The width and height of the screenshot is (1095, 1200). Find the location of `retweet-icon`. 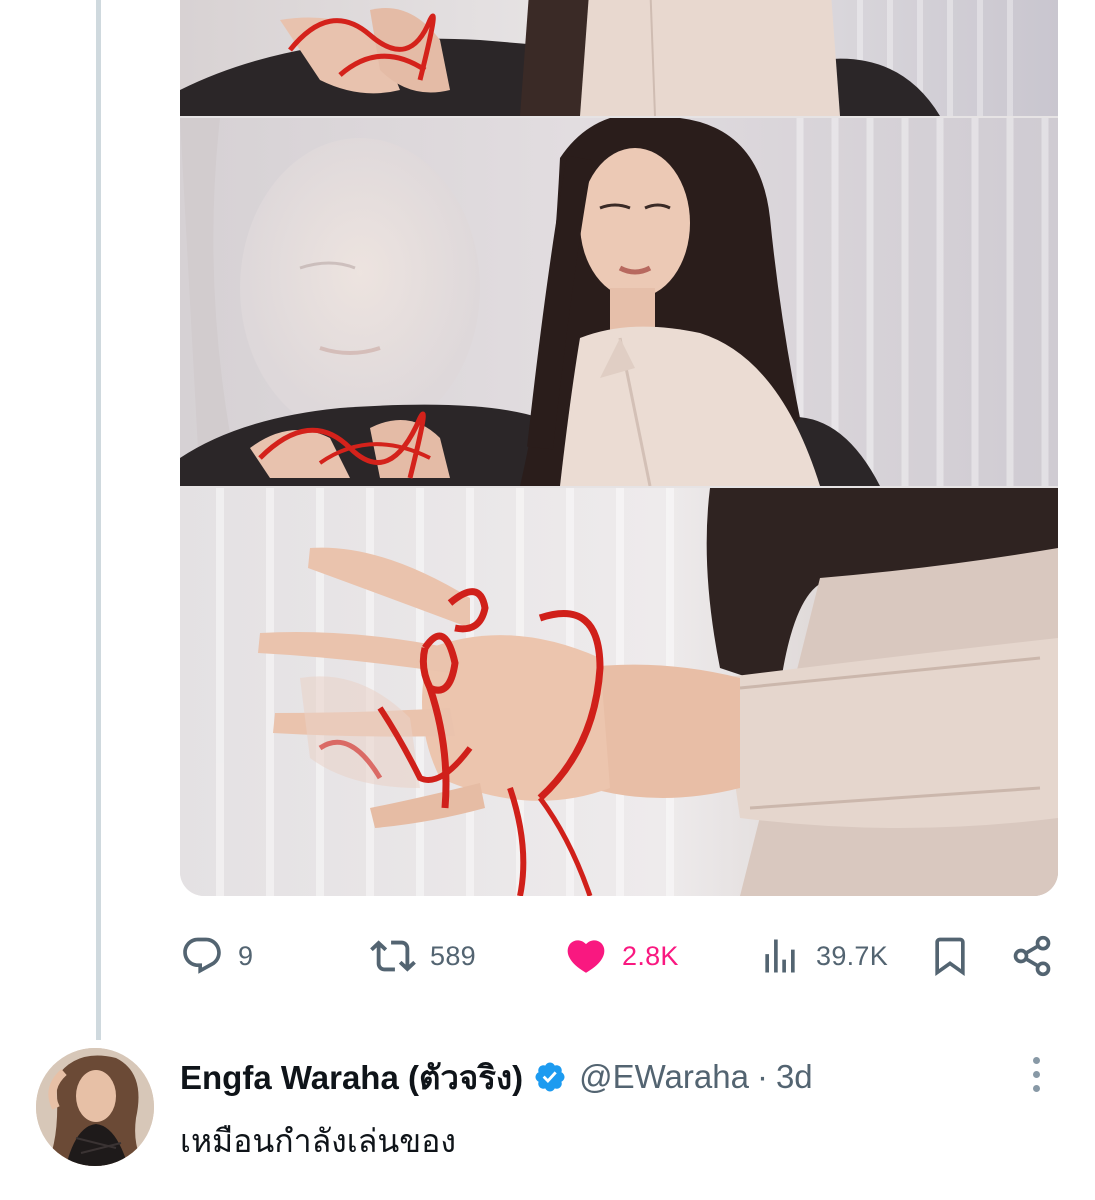

retweet-icon is located at coordinates (393, 956).